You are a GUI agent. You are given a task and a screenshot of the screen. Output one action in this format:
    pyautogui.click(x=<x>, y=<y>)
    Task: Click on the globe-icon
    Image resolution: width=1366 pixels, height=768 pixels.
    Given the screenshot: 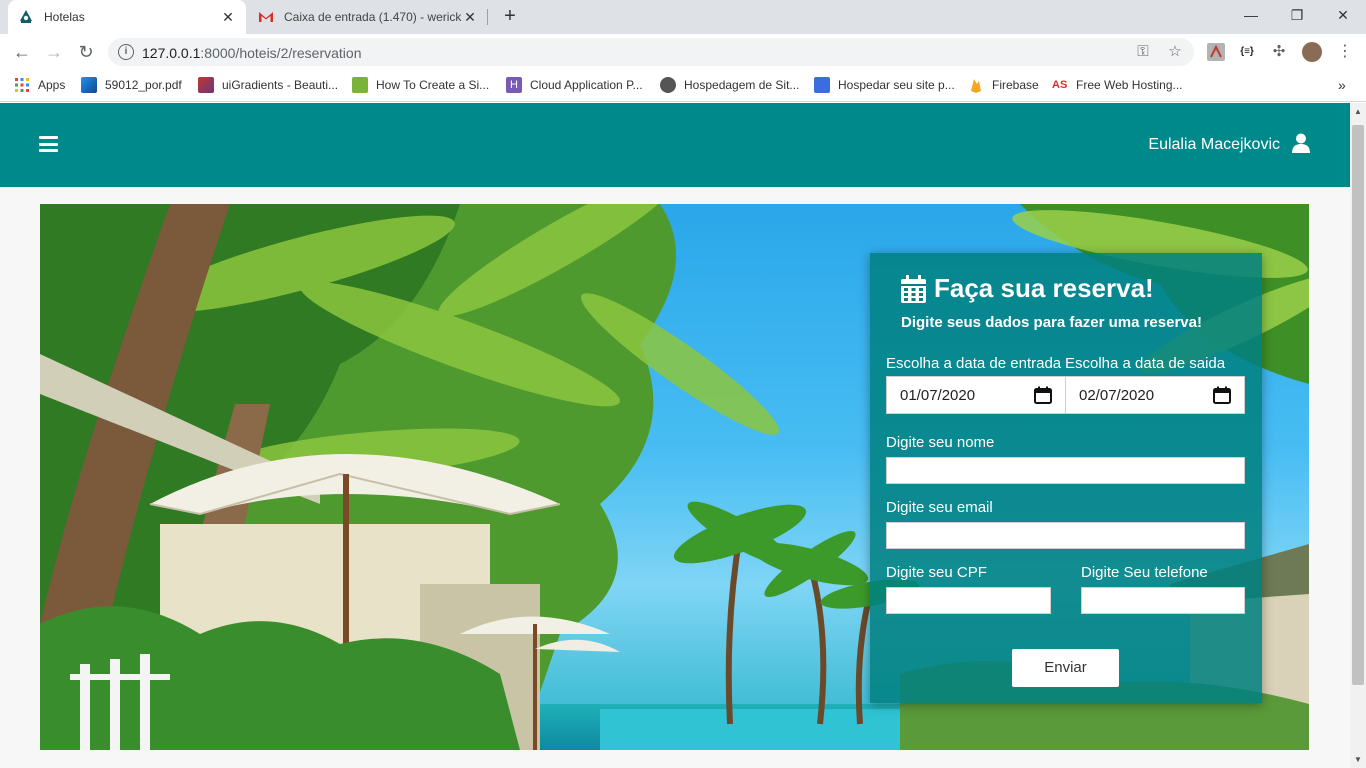 What is the action you would take?
    pyautogui.click(x=668, y=85)
    